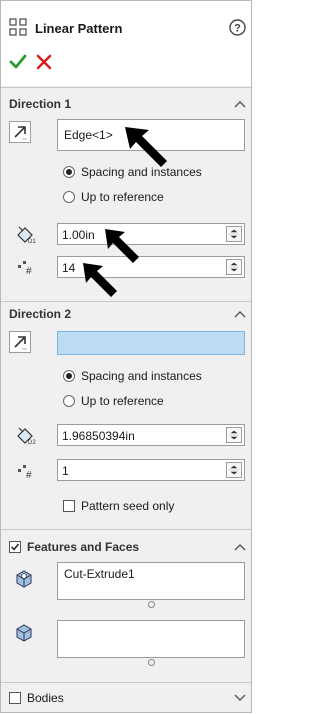 This screenshot has height=715, width=320. Describe the element at coordinates (32, 242) in the screenshot. I see `svg-text: D1` at that location.